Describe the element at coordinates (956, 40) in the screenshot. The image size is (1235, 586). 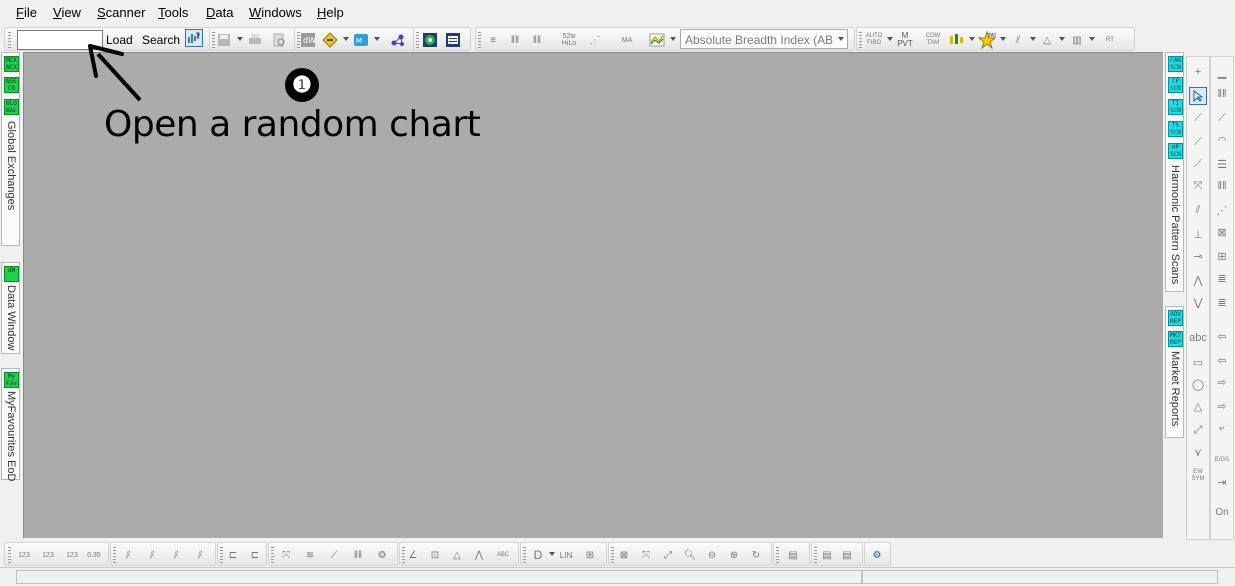
I see `candles-icon` at that location.